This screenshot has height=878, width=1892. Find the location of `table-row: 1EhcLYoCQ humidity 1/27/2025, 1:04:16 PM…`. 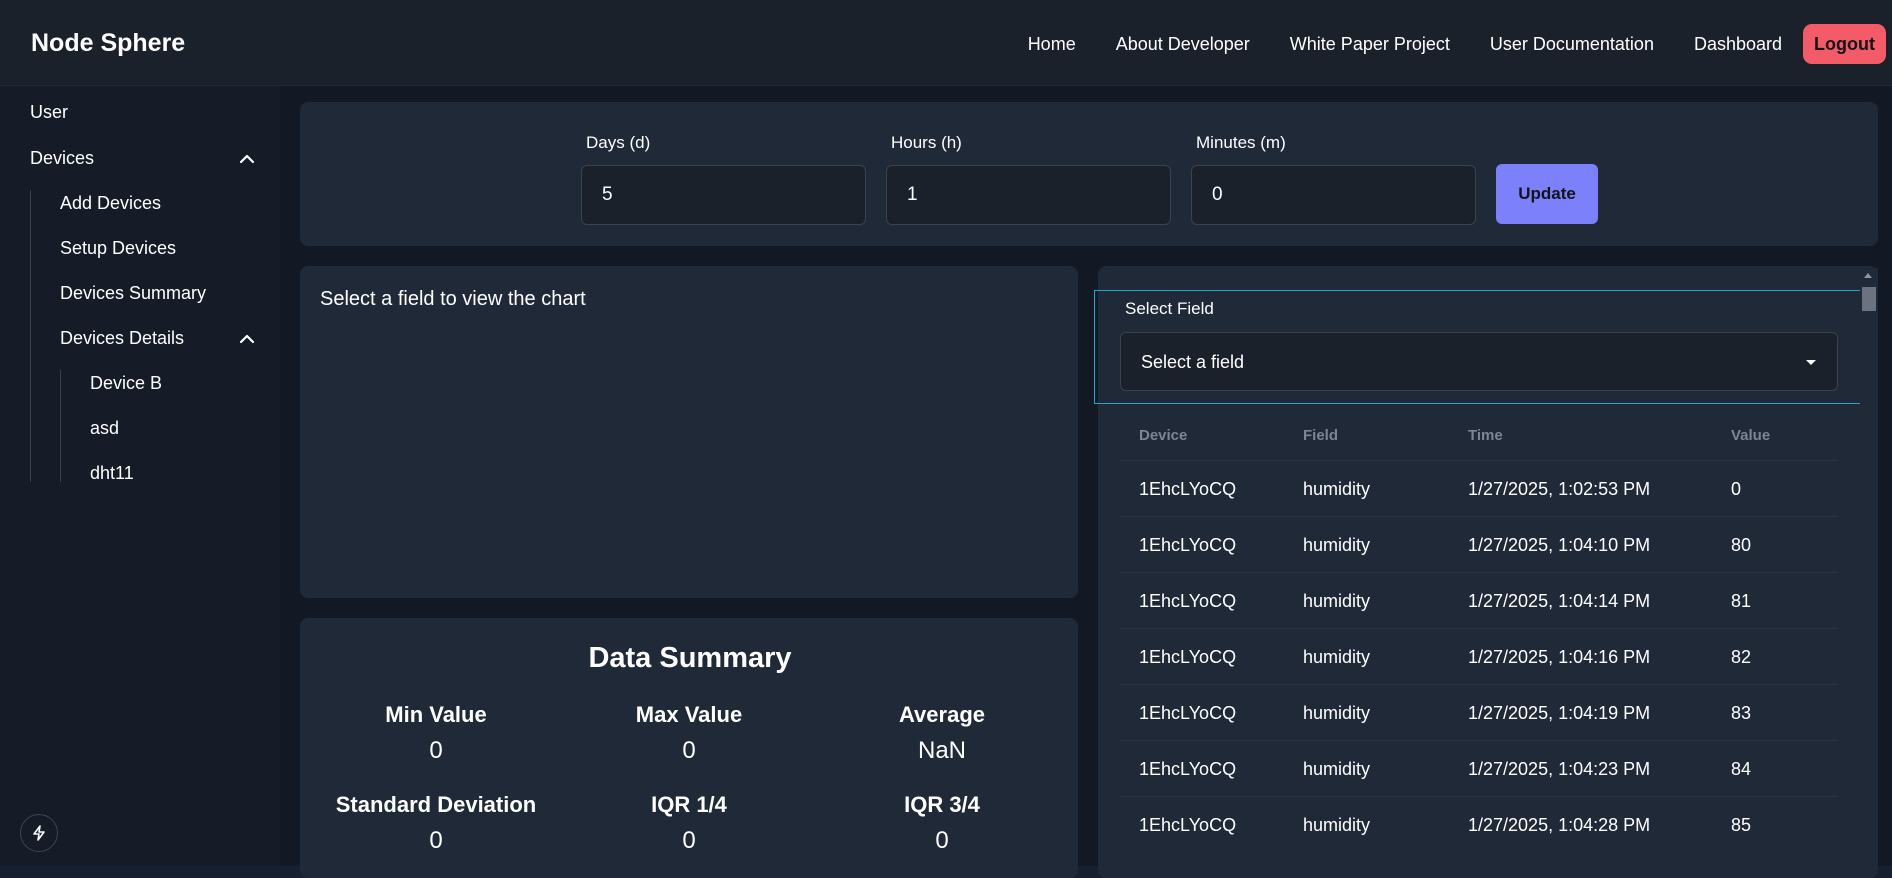

table-row: 1EhcLYoCQ humidity 1/27/2025, 1:04:16 PM… is located at coordinates (1479, 656).